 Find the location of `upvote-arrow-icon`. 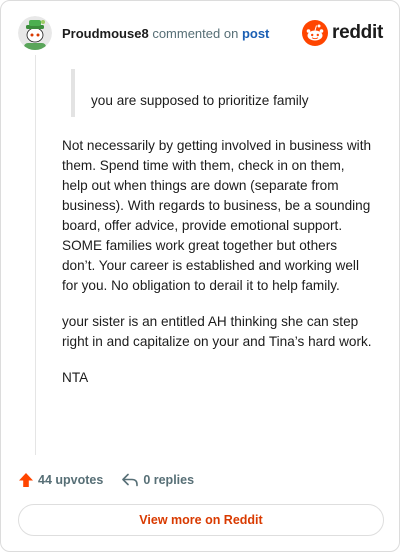

upvote-arrow-icon is located at coordinates (26, 480).